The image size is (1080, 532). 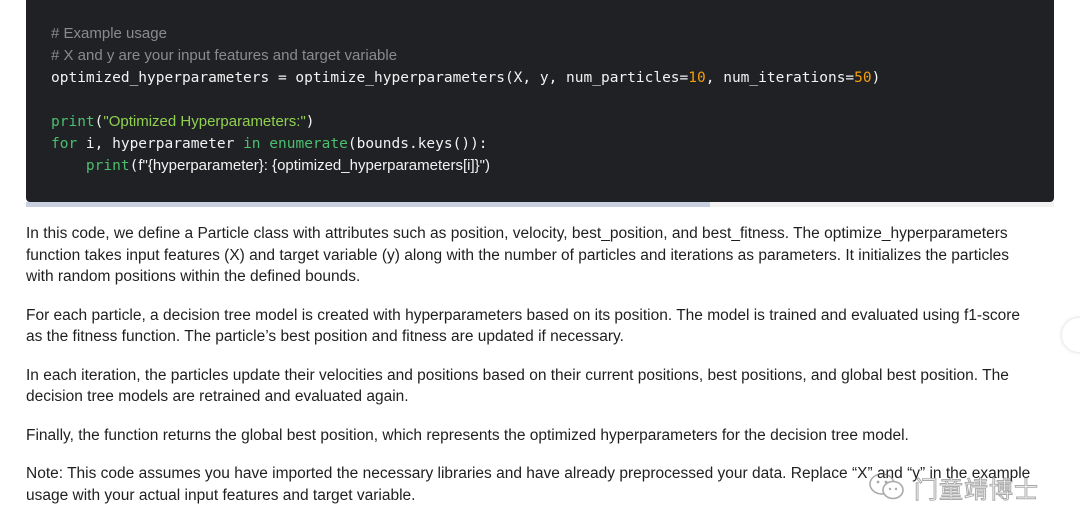 What do you see at coordinates (552, 122) in the screenshot?
I see `code-line-5: print("Optimized Hyperparameters:")` at bounding box center [552, 122].